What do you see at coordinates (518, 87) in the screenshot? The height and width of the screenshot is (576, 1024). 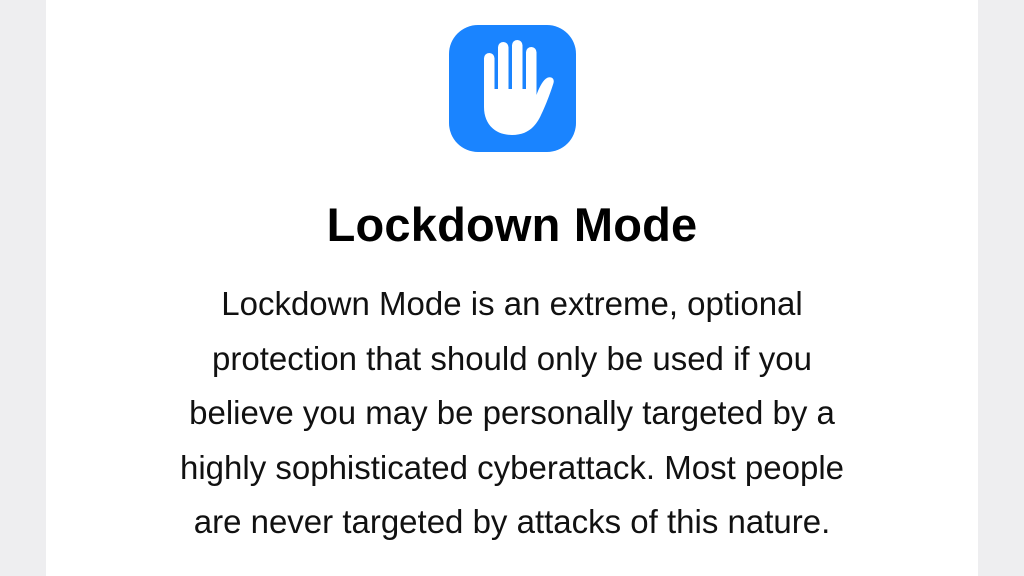 I see `raised-hand-icon` at bounding box center [518, 87].